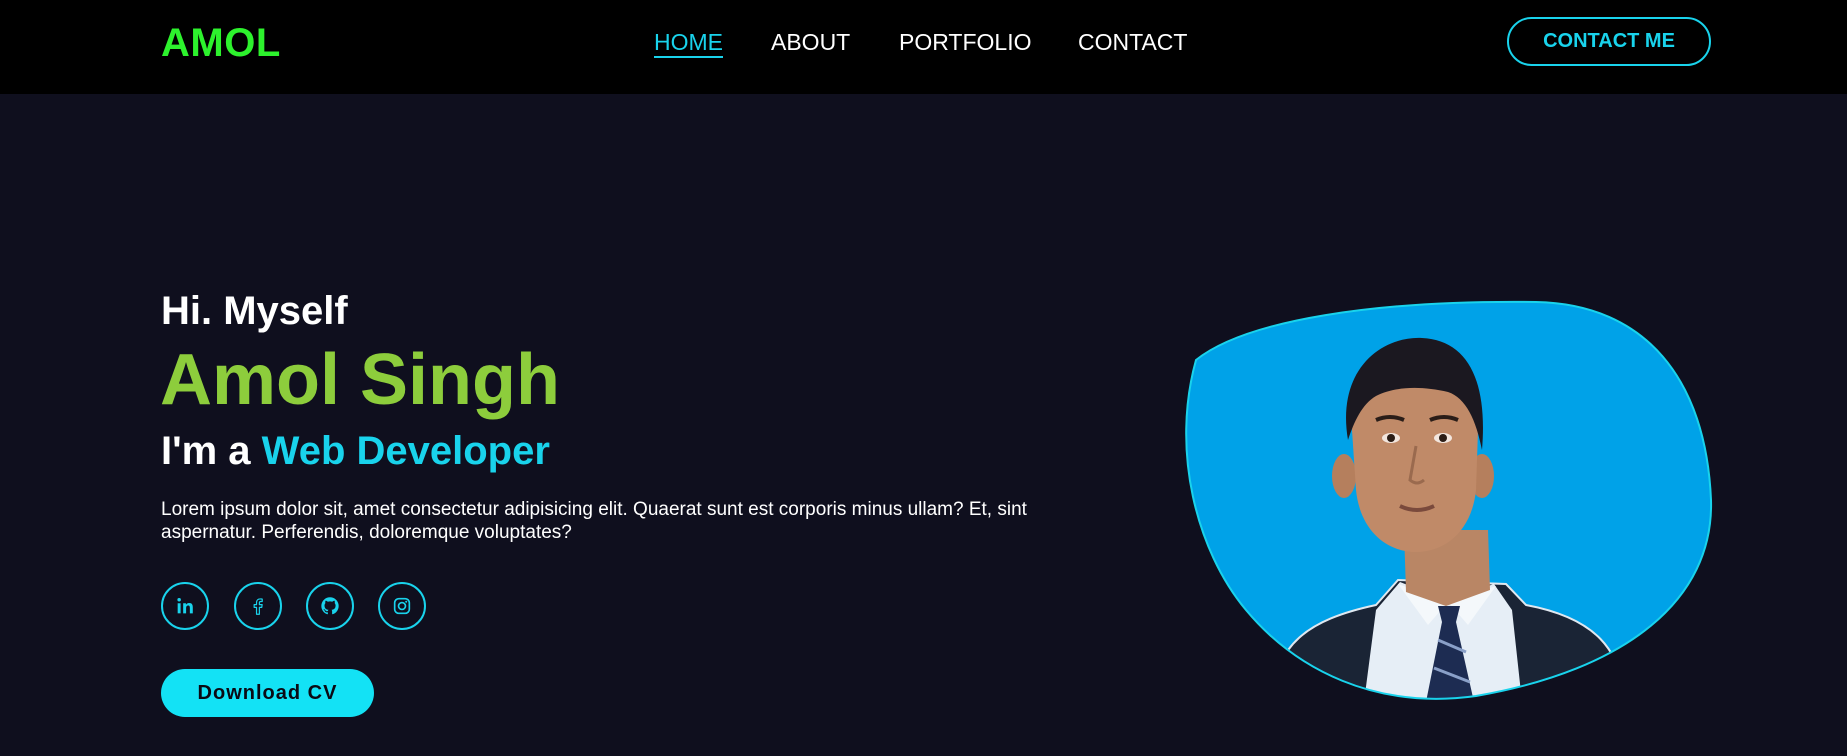 This screenshot has height=756, width=1847. What do you see at coordinates (810, 42) in the screenshot?
I see `nav-link-about: ABOUT` at bounding box center [810, 42].